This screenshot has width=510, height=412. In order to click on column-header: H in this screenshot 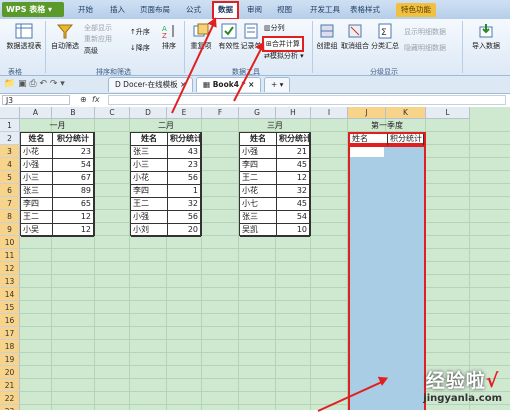, I will do `click(293, 113)`.